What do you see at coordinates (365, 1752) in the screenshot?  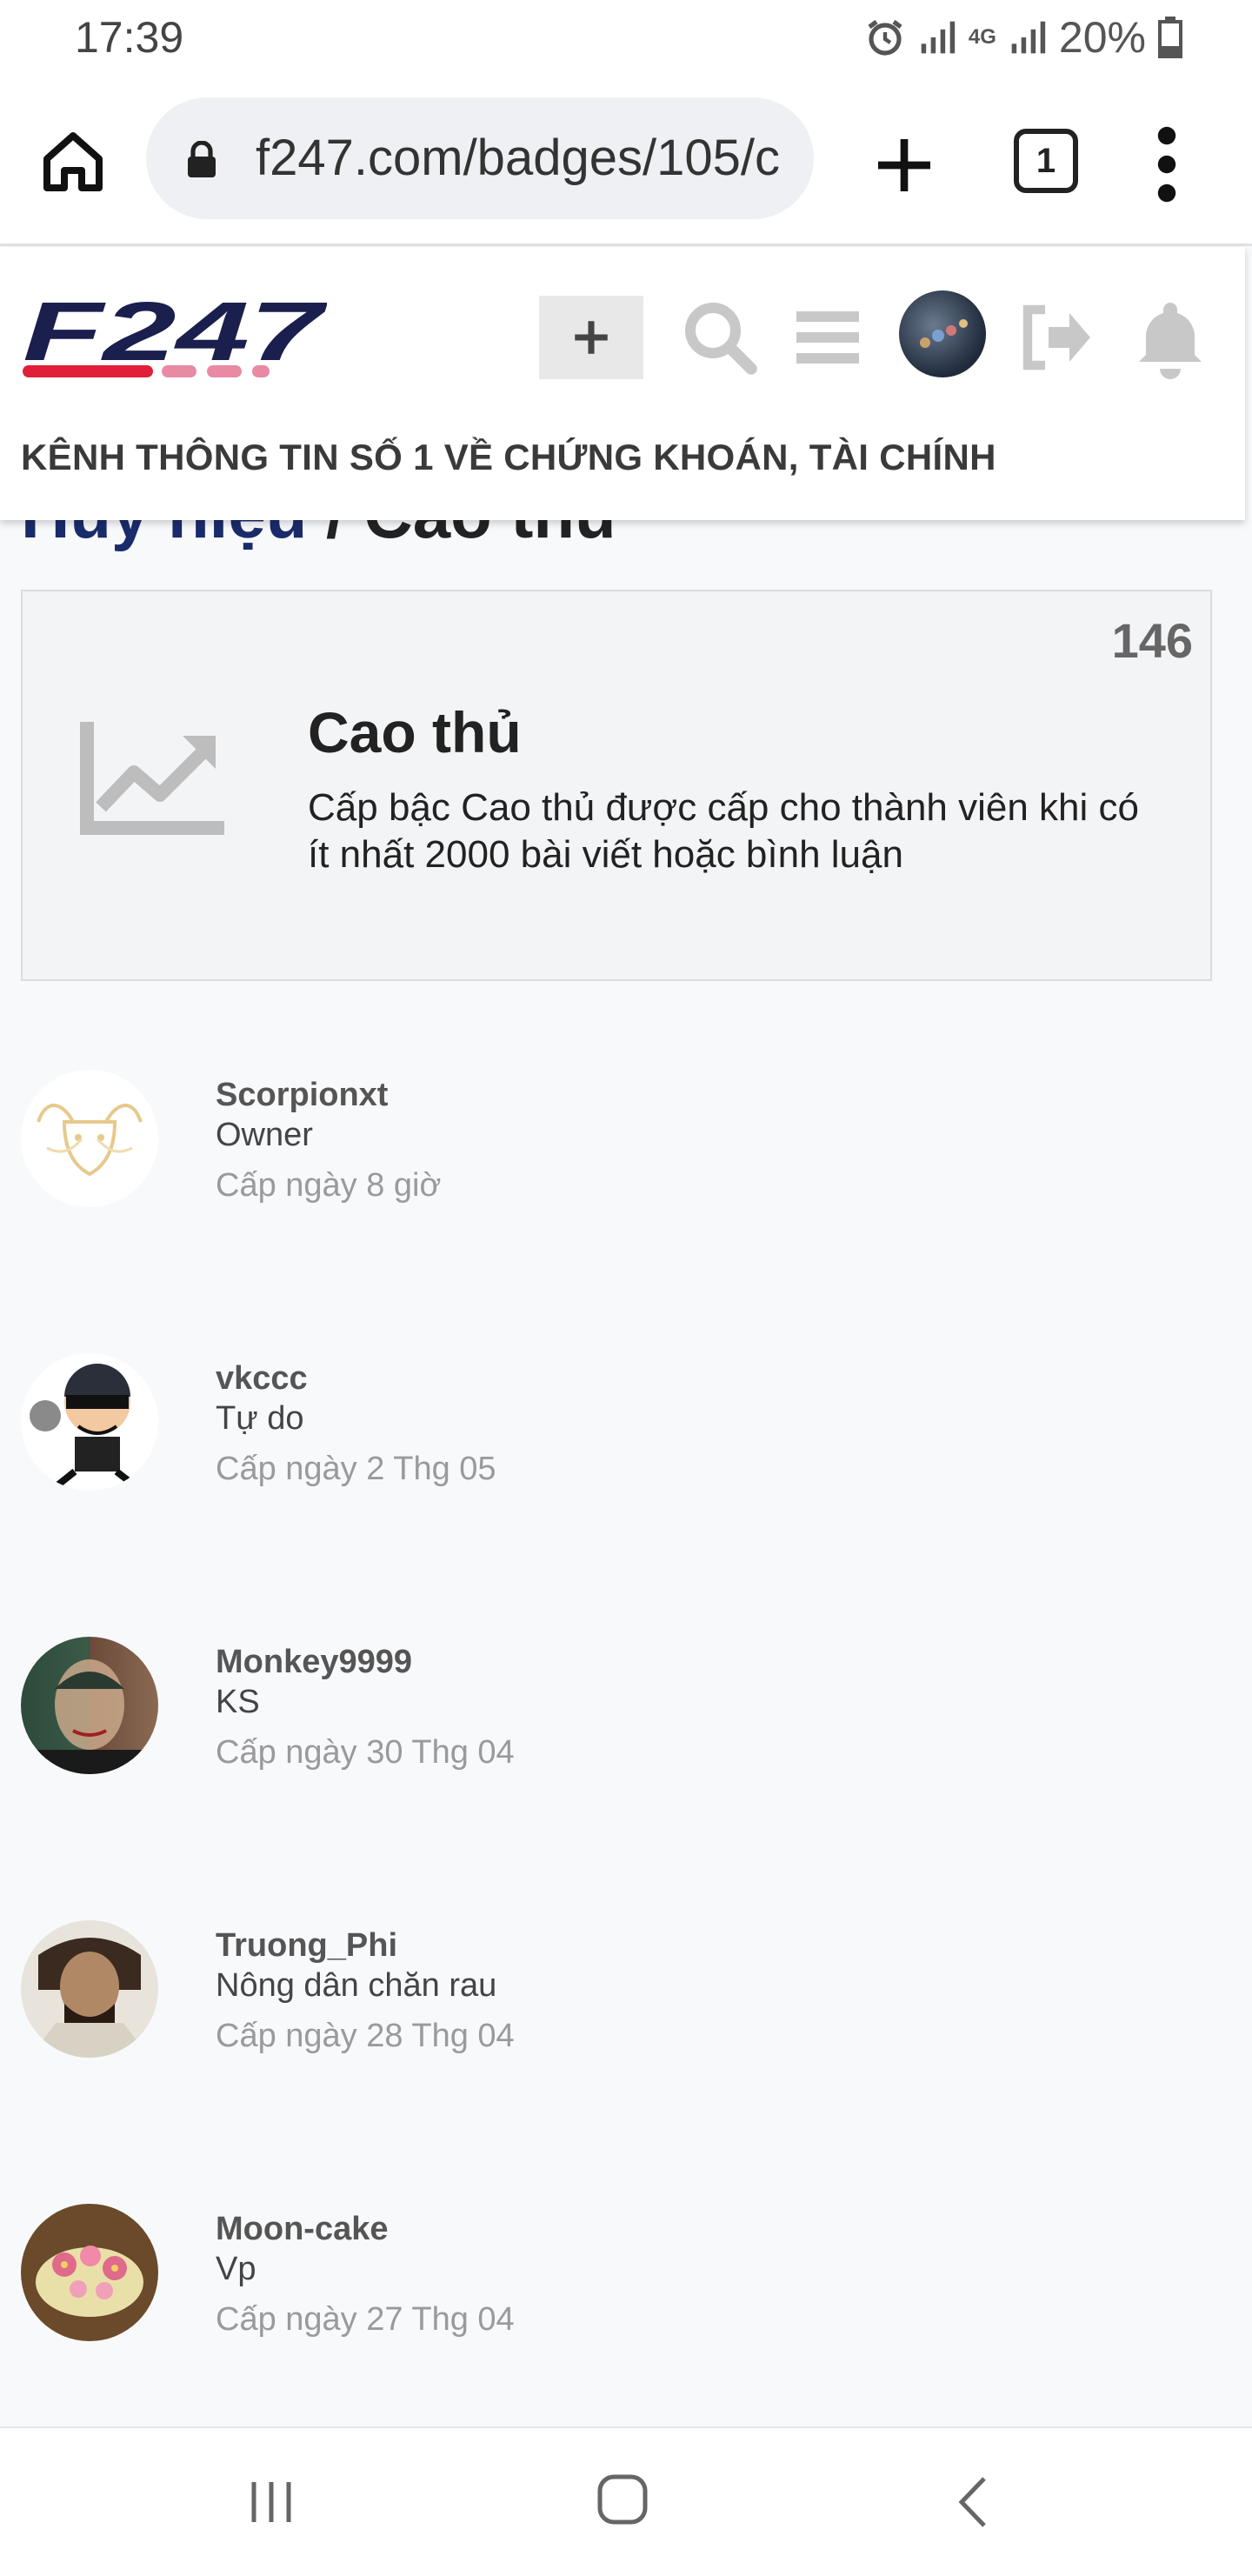 I see `granted-date: Cấp ngày 30 Thg 04` at bounding box center [365, 1752].